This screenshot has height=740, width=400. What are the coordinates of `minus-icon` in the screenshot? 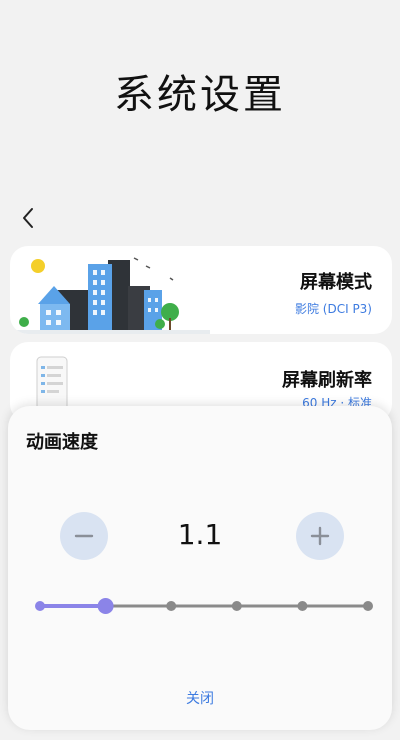 It's located at (84, 536).